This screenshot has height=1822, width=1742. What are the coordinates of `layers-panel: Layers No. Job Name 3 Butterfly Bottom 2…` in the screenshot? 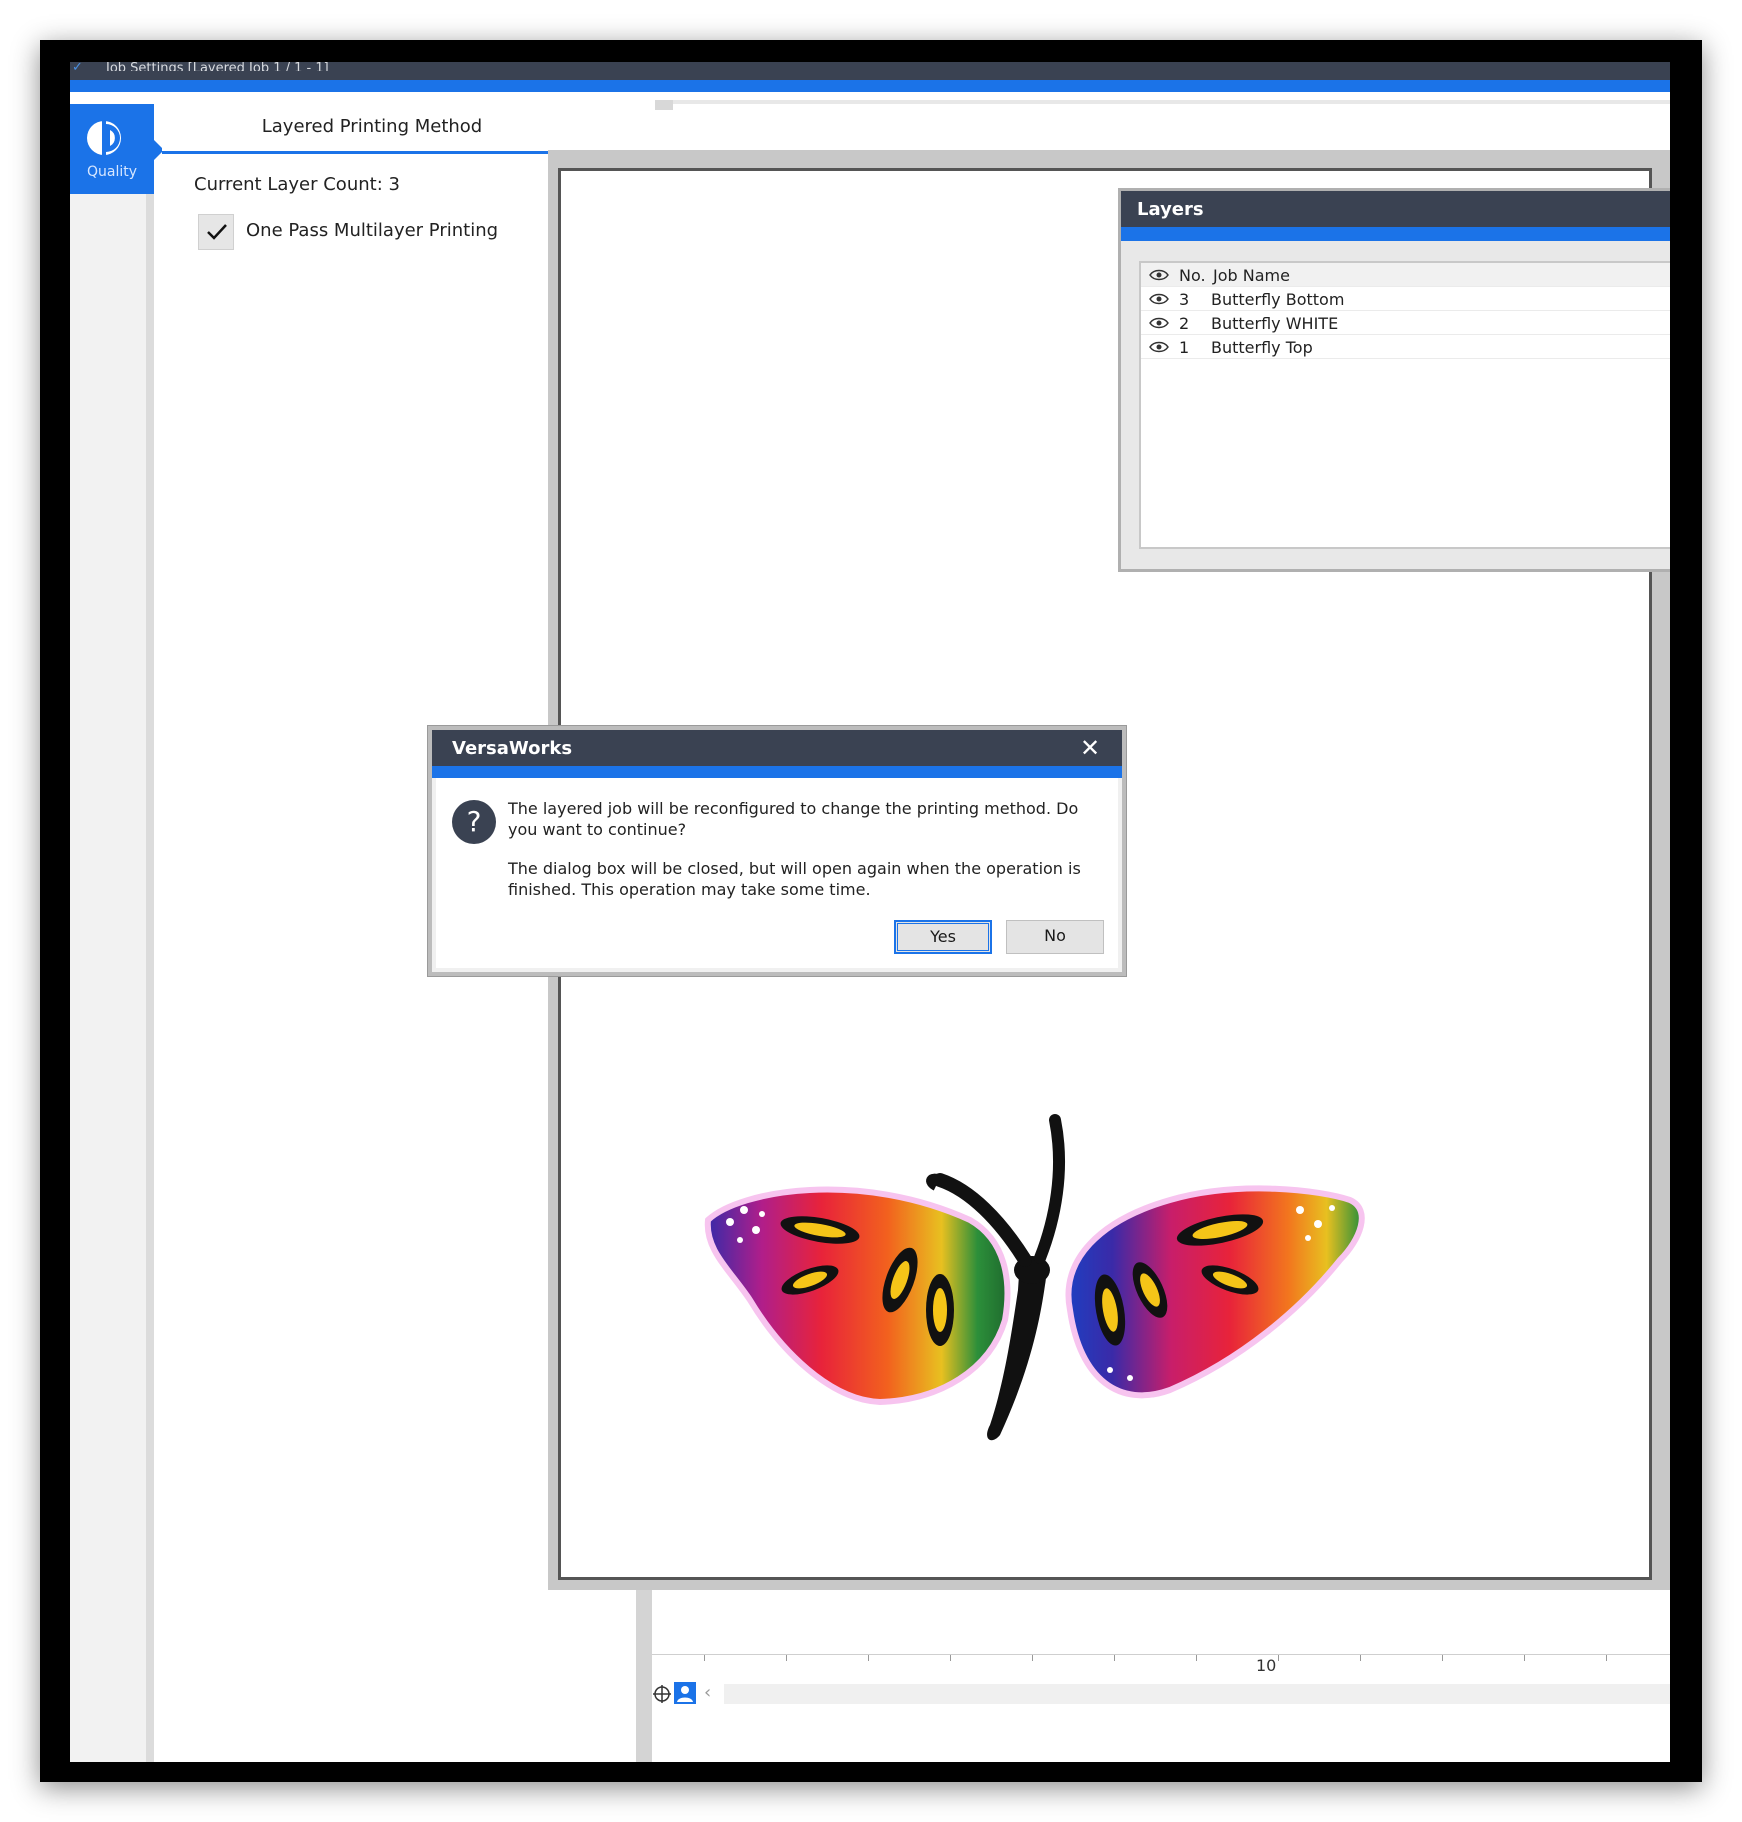 It's located at (1394, 380).